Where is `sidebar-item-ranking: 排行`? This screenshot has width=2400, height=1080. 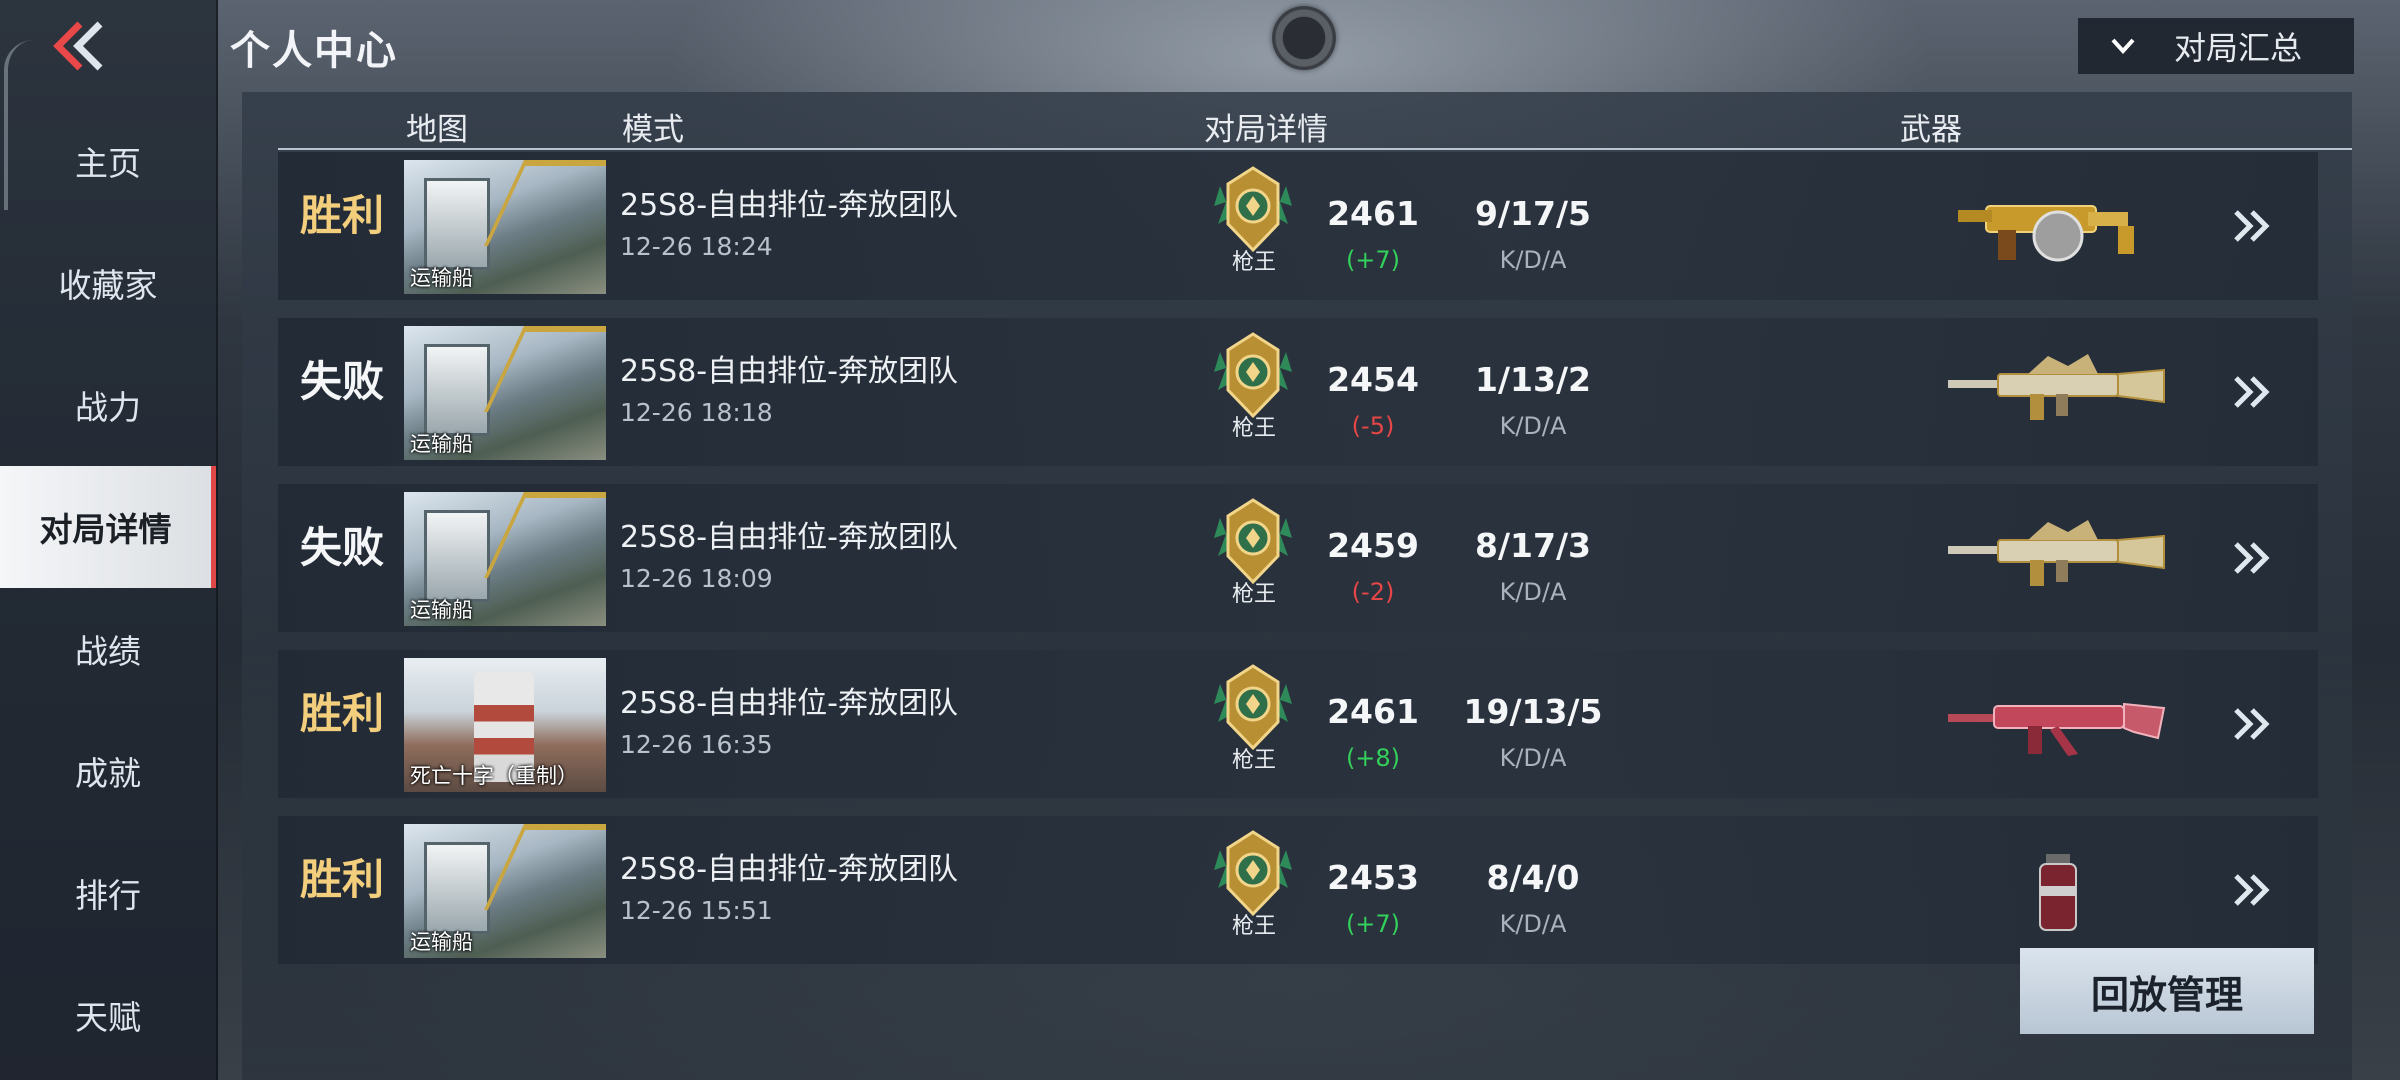 sidebar-item-ranking: 排行 is located at coordinates (108, 893).